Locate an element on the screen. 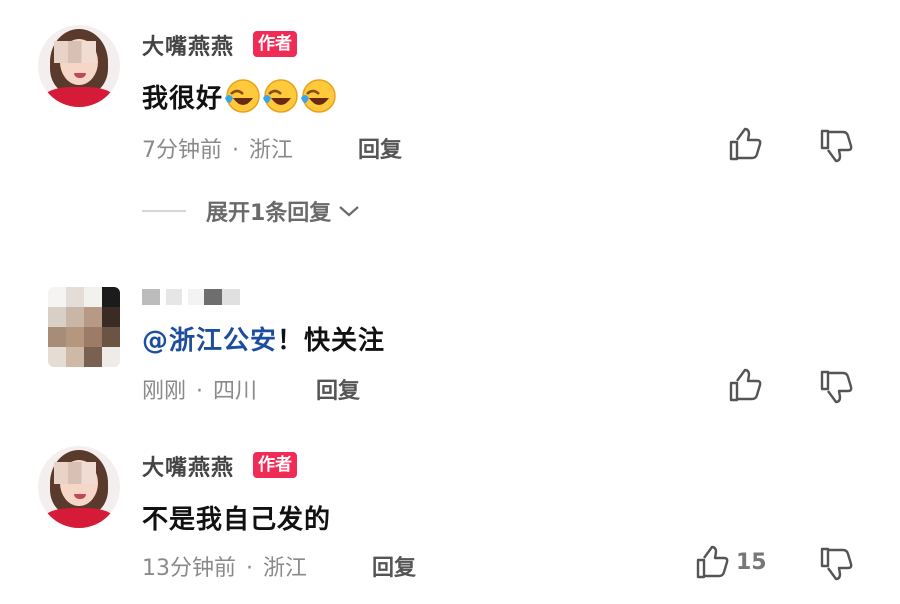  comment-text: 不是我自己发的 is located at coordinates (237, 520).